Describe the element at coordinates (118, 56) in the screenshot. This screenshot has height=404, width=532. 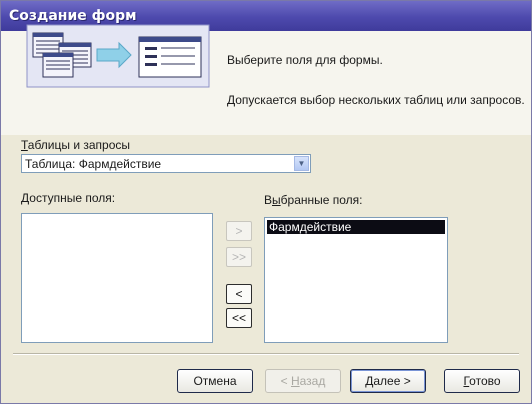
I see `wizard-illustration` at that location.